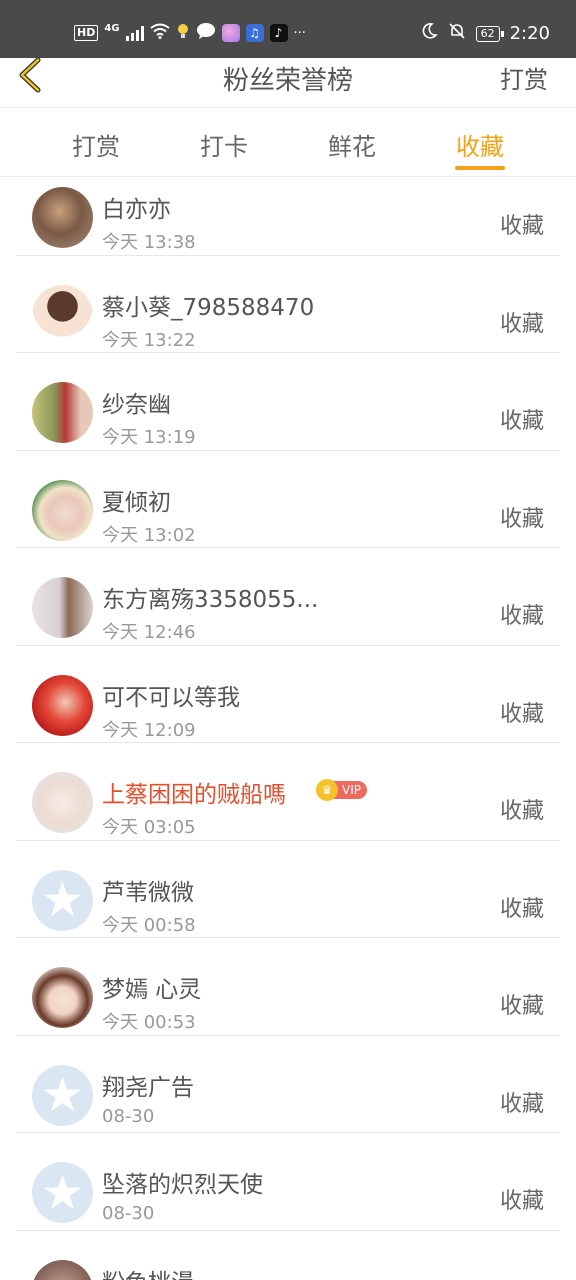  I want to click on vip-badge: ♛ VIP, so click(341, 790).